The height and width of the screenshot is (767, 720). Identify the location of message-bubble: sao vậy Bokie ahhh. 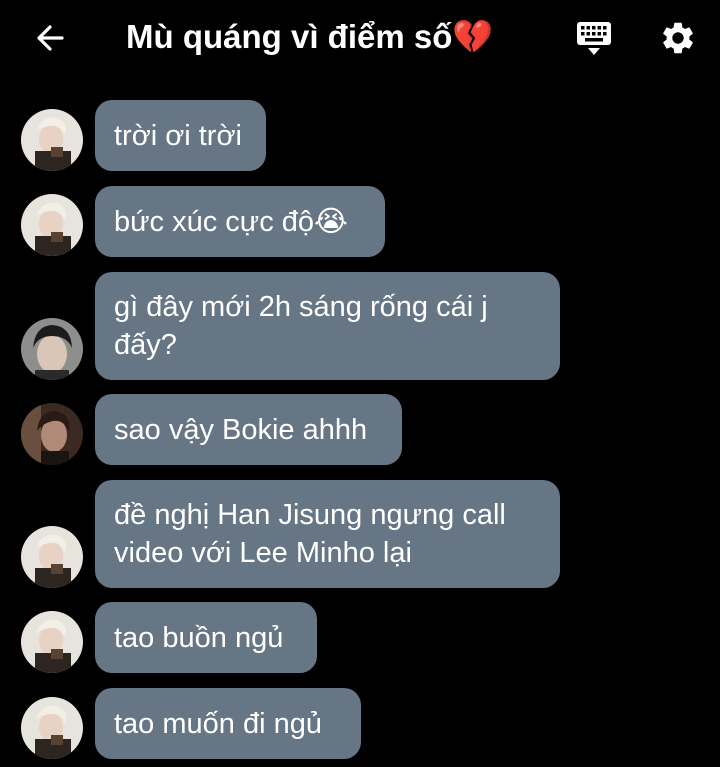
(248, 429).